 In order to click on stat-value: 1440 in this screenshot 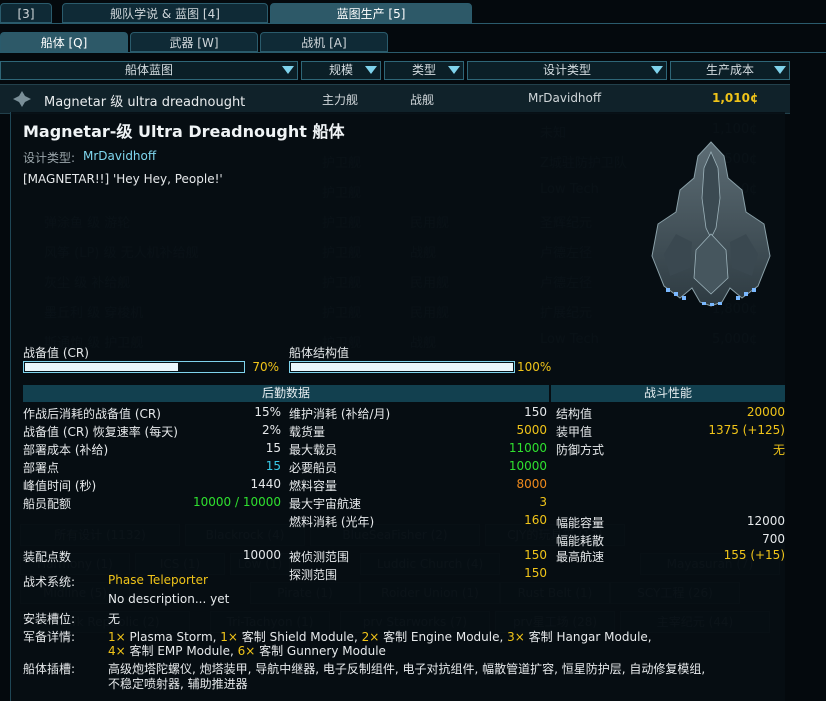, I will do `click(265, 484)`.